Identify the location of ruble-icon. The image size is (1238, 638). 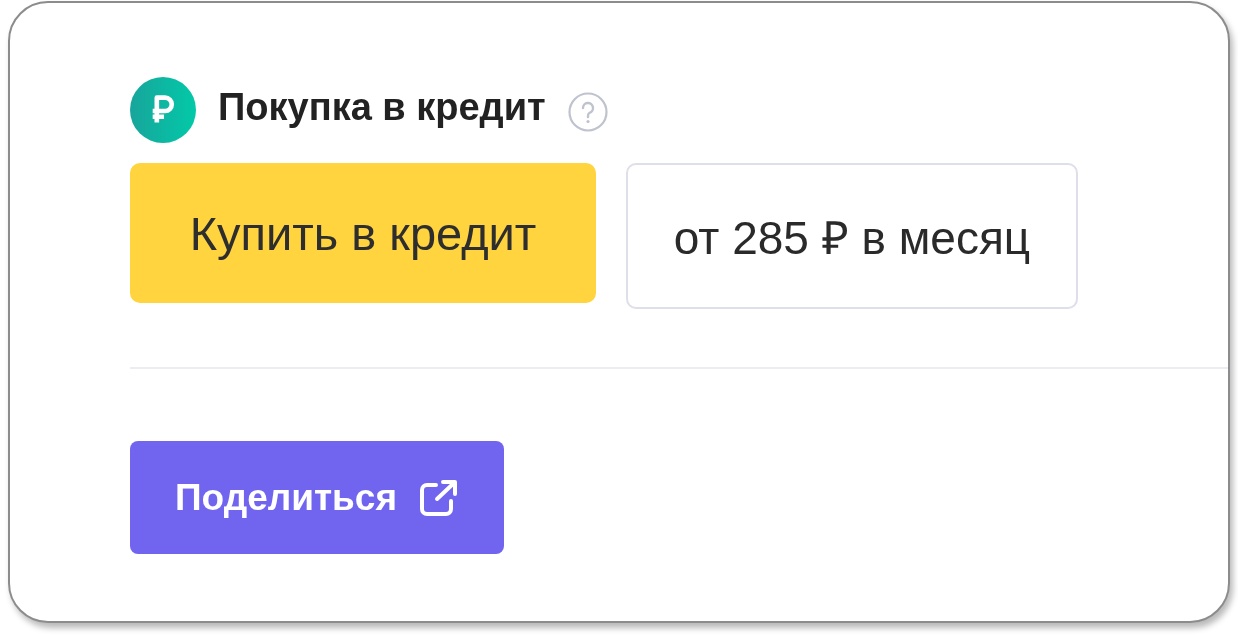
(163, 110).